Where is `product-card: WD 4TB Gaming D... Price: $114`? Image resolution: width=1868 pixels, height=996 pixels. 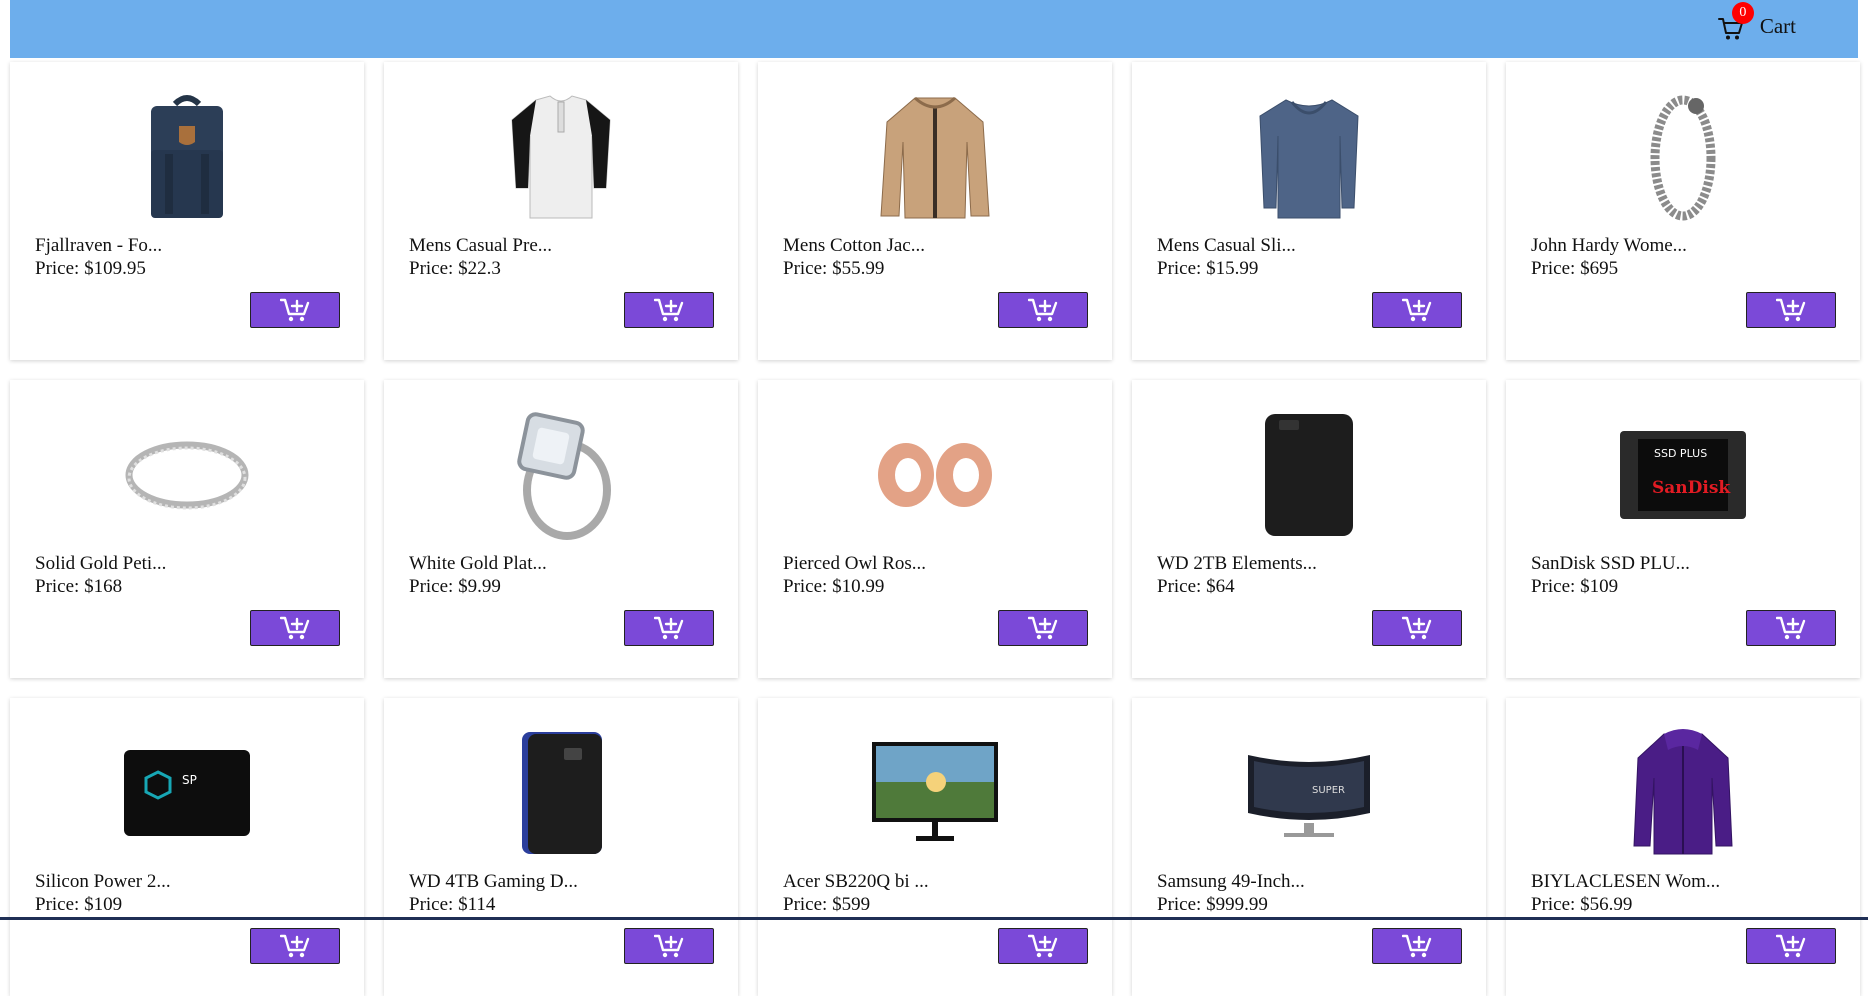 product-card: WD 4TB Gaming D... Price: $114 is located at coordinates (561, 847).